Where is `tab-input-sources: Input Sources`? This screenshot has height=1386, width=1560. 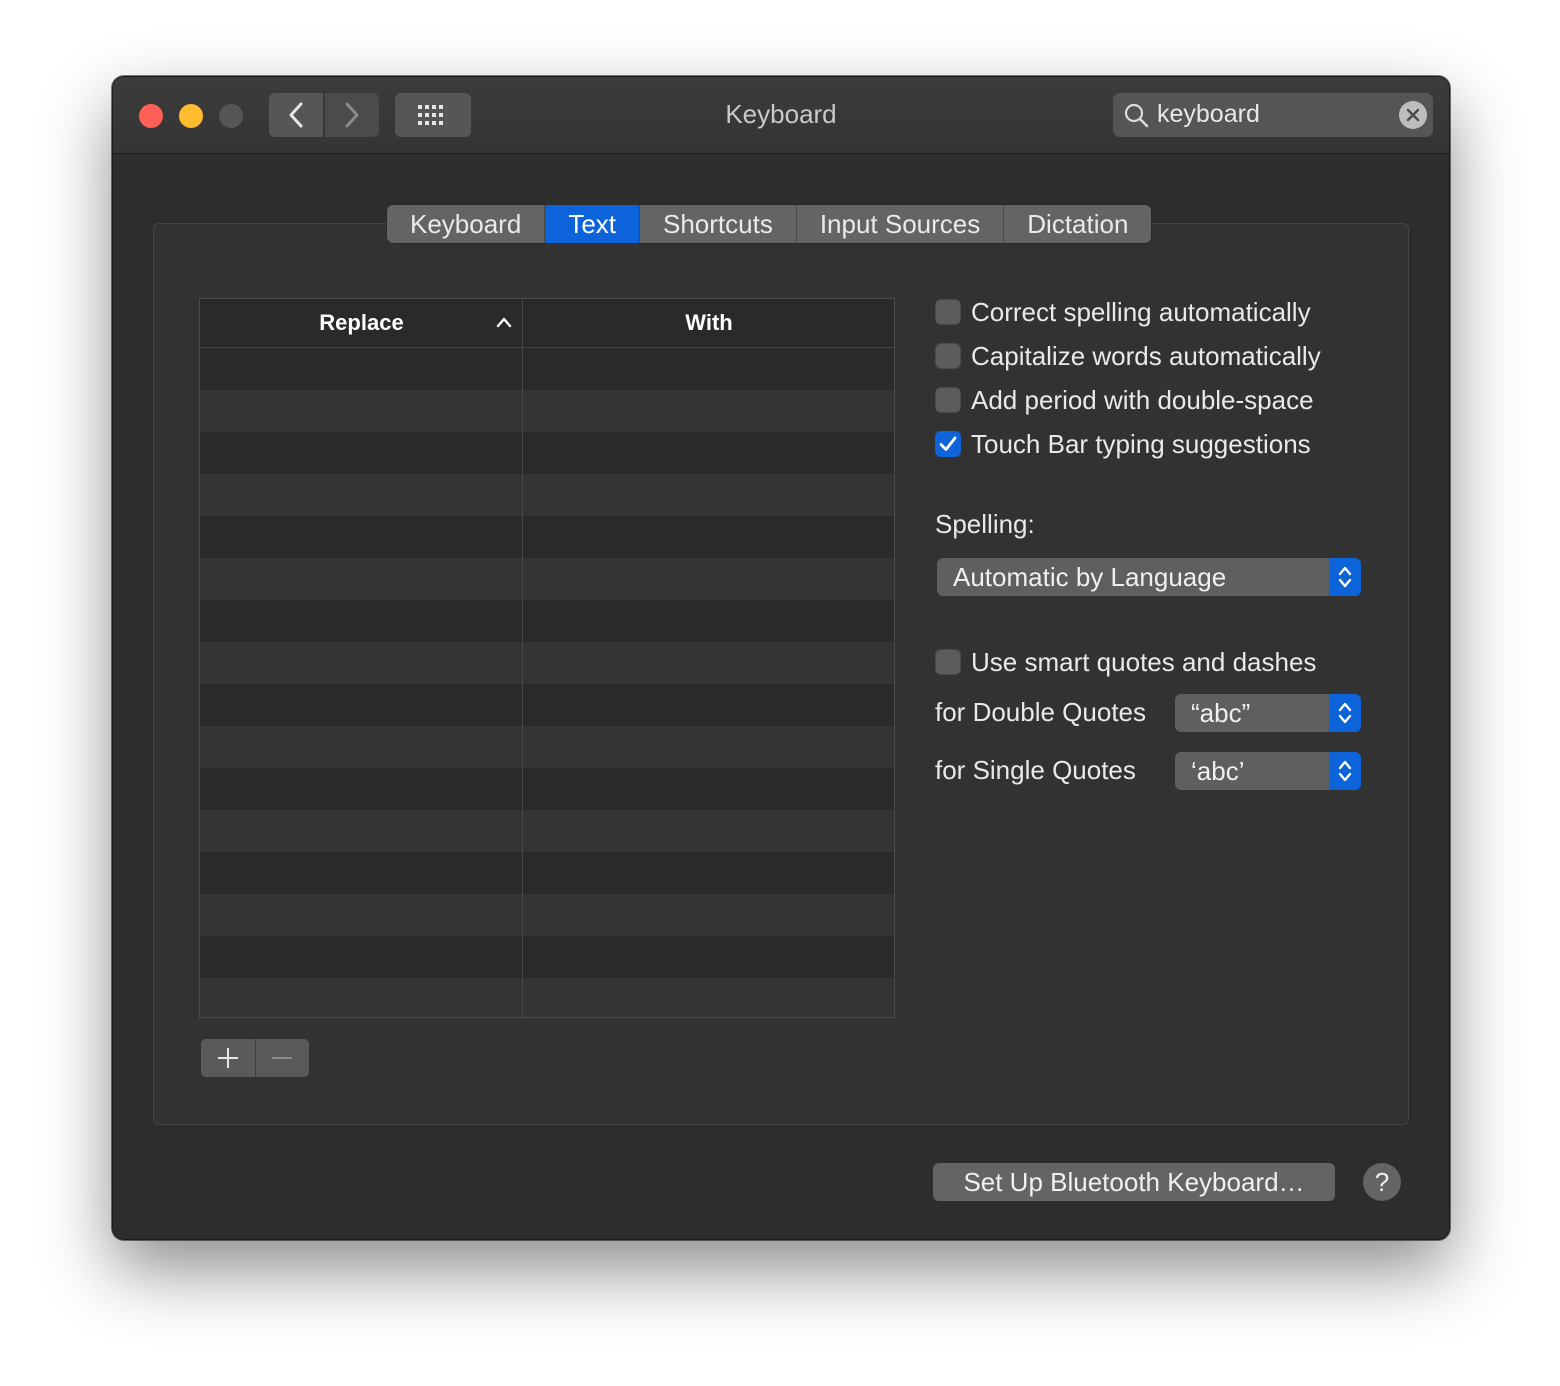 tab-input-sources: Input Sources is located at coordinates (900, 224).